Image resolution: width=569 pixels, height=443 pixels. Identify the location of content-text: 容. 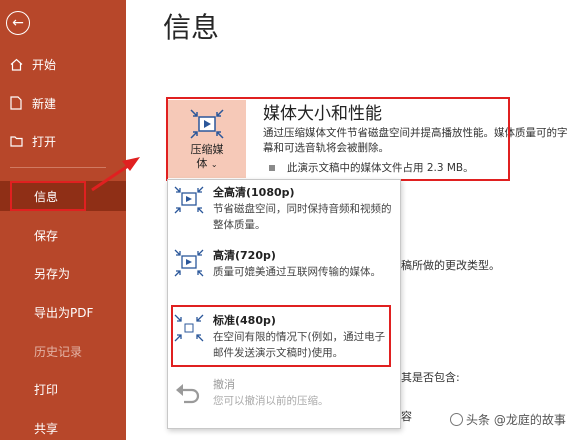
(406, 416).